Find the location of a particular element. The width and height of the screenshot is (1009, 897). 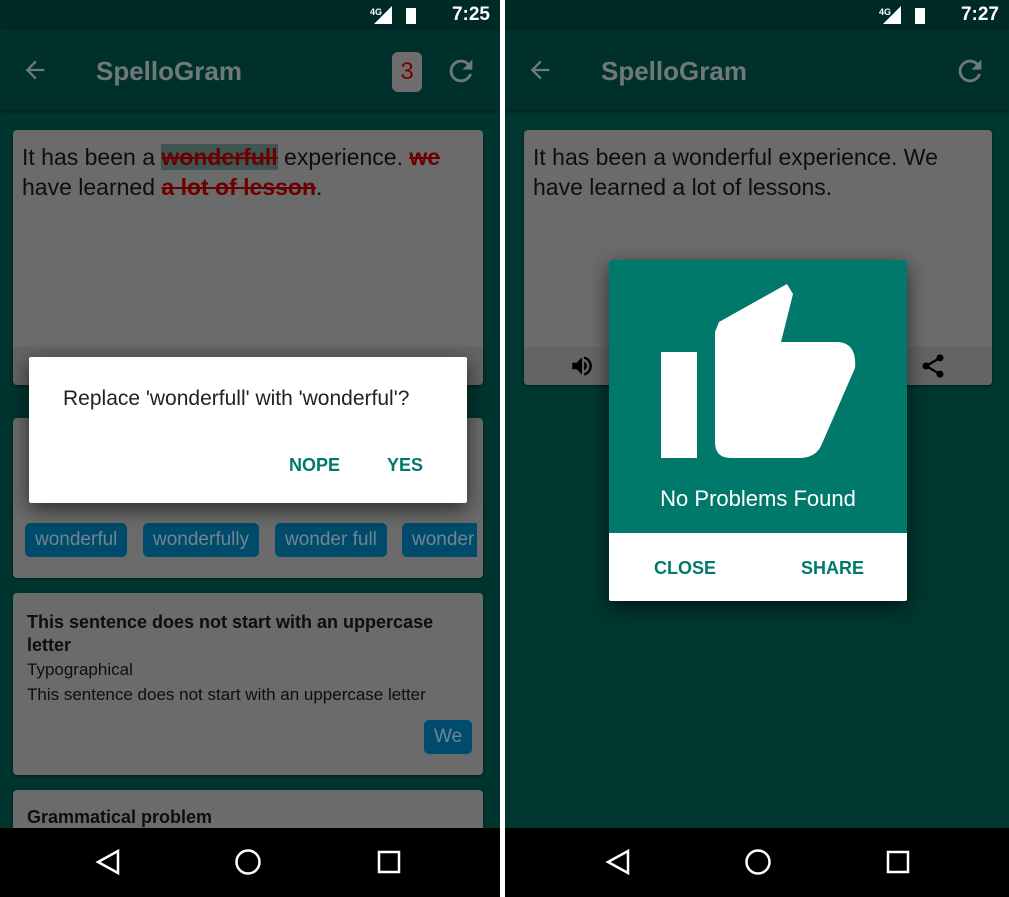

suggestion-chip: wonderfully is located at coordinates (201, 540).